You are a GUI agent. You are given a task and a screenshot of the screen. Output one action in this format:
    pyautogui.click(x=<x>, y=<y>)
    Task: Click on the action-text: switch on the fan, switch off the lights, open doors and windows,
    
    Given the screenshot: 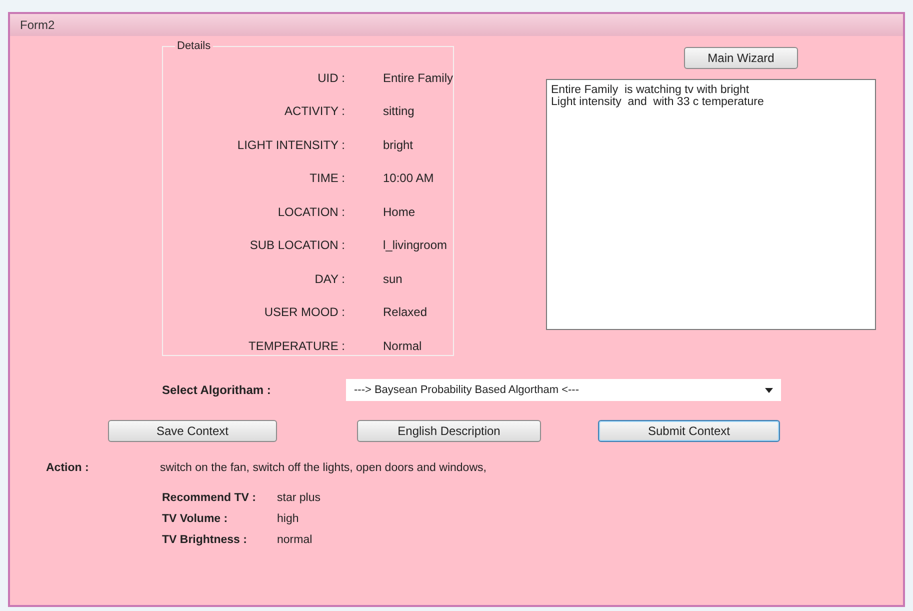 What is the action you would take?
    pyautogui.click(x=323, y=468)
    